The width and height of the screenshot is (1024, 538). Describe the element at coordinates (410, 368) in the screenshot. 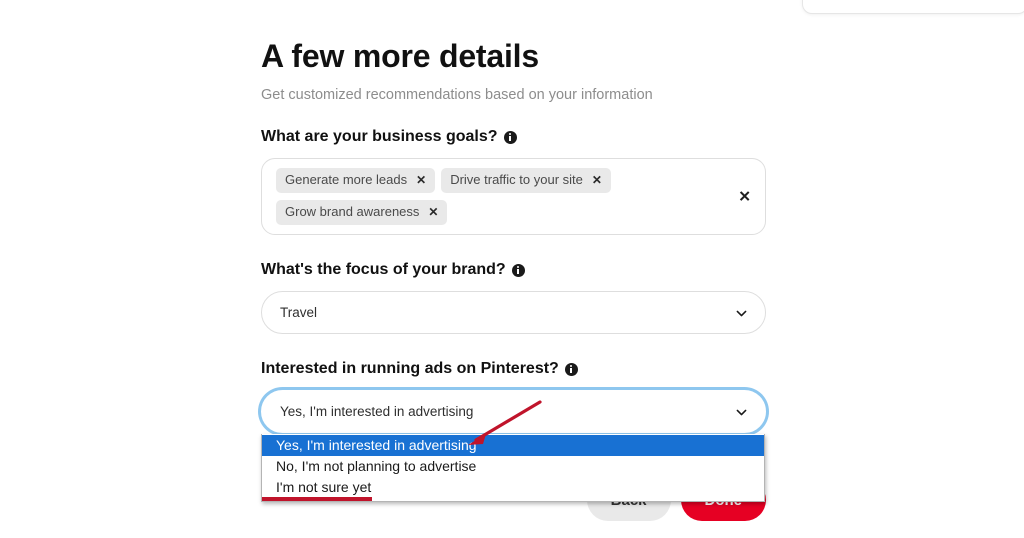

I see `ads-interest-label-text: Interested in running ads on Pinterest?` at that location.